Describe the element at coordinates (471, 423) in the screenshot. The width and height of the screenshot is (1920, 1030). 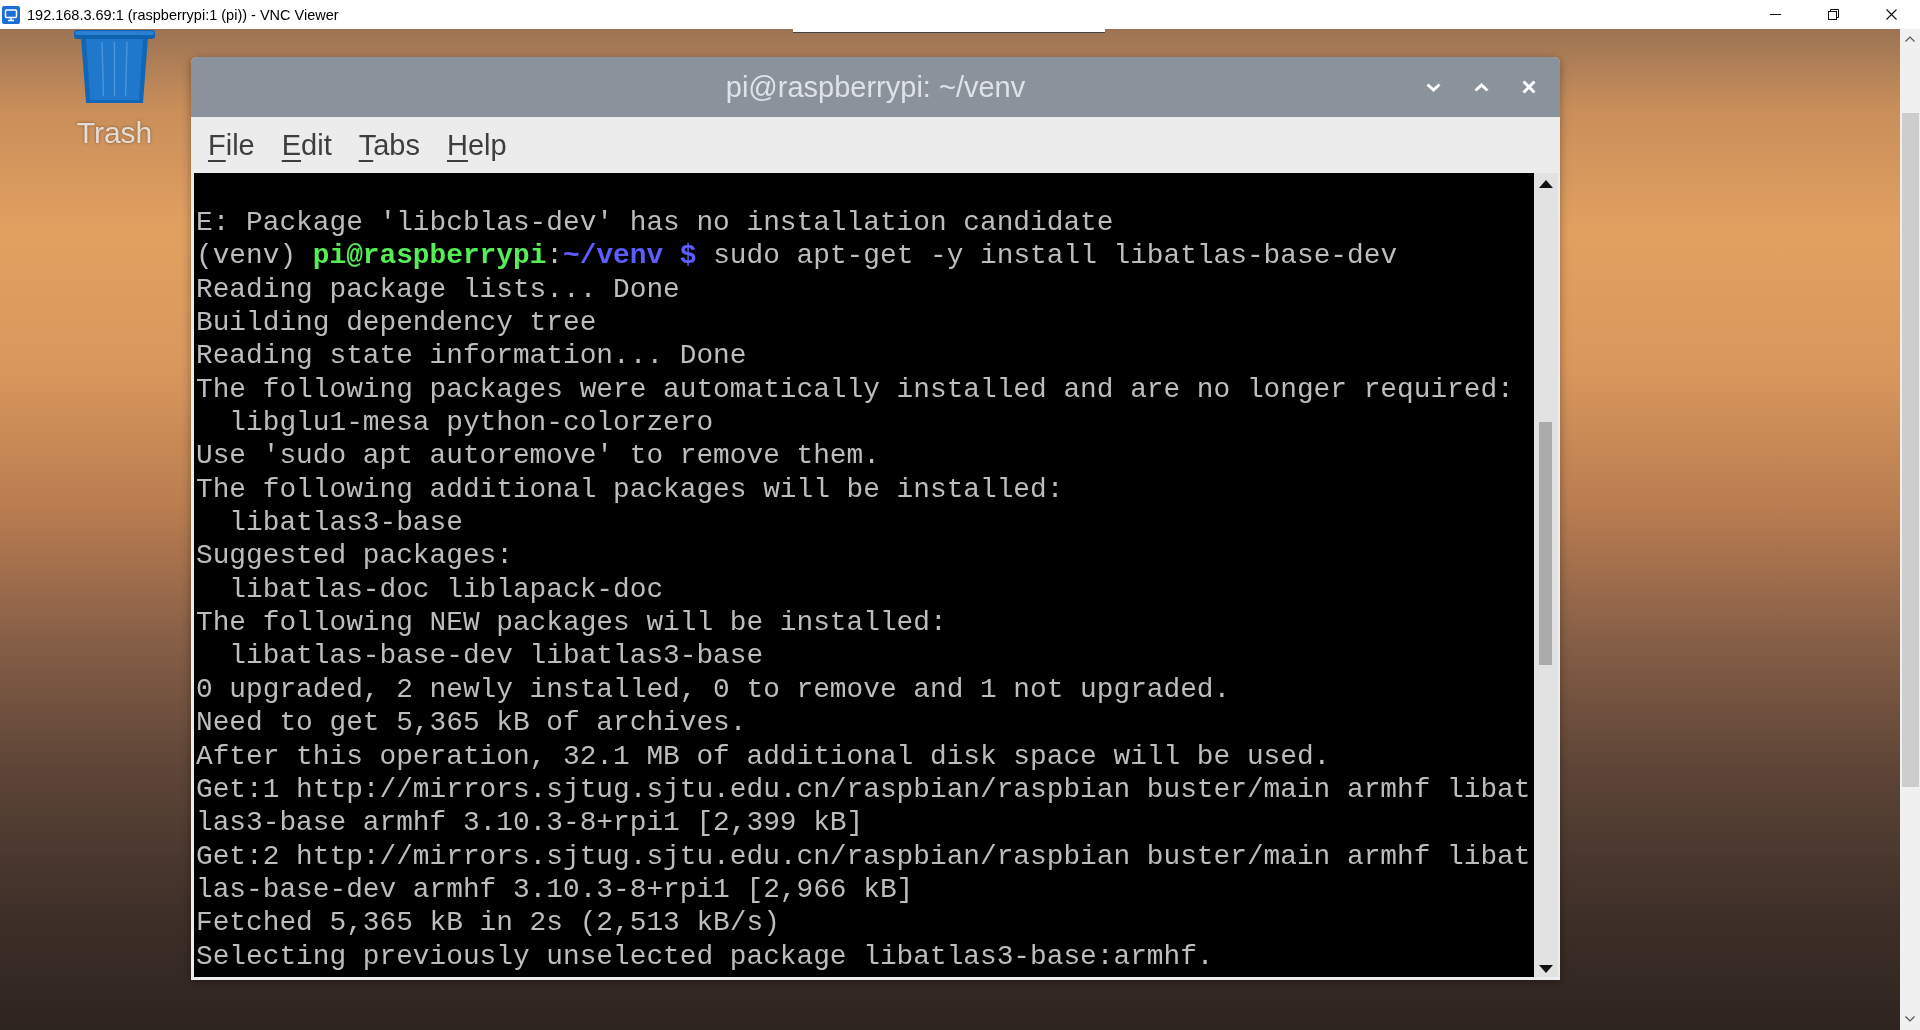
I see `terminal-line: libglu1-mesa python-colorzero` at that location.